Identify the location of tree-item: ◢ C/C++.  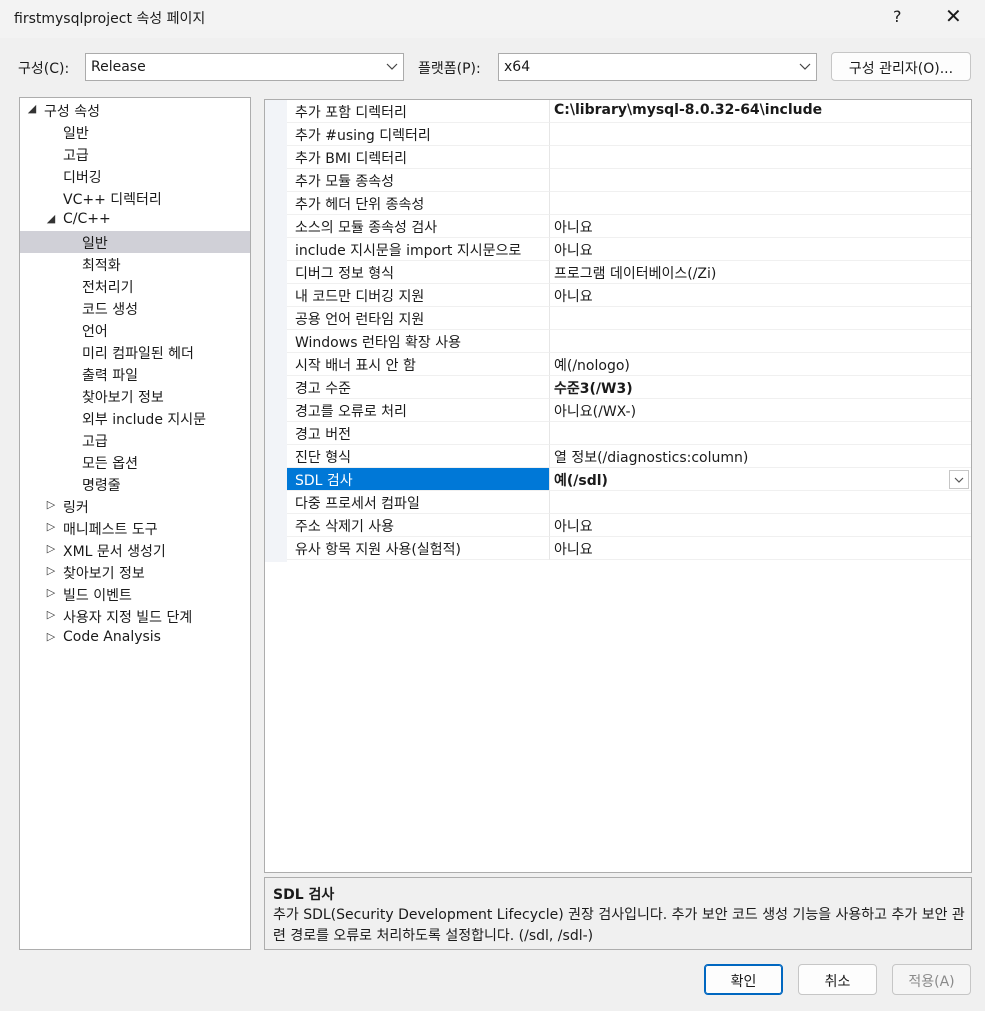
(135, 220).